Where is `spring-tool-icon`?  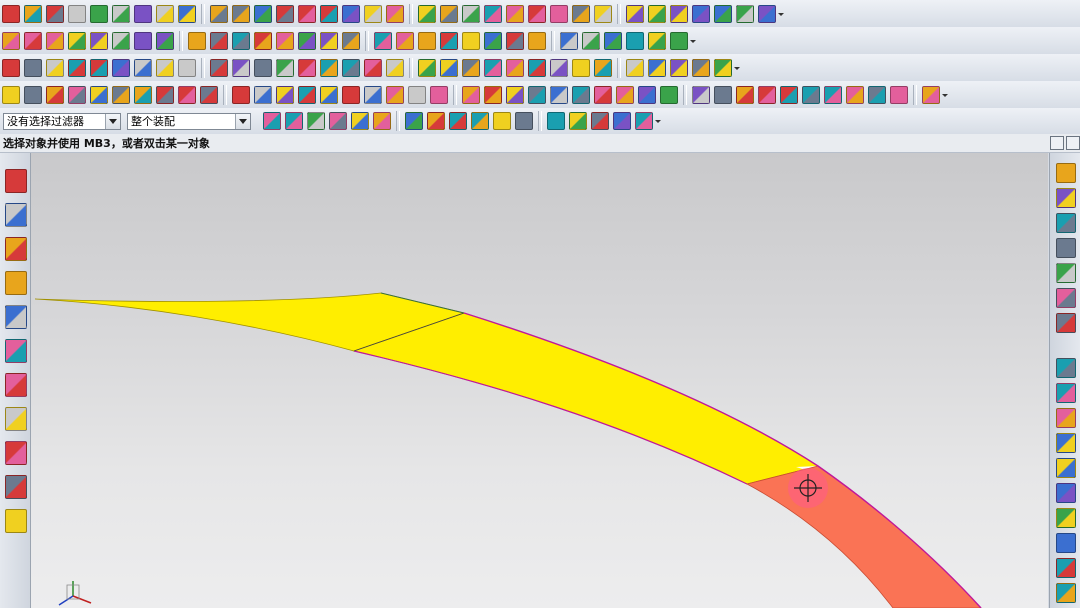 spring-tool-icon is located at coordinates (1066, 593).